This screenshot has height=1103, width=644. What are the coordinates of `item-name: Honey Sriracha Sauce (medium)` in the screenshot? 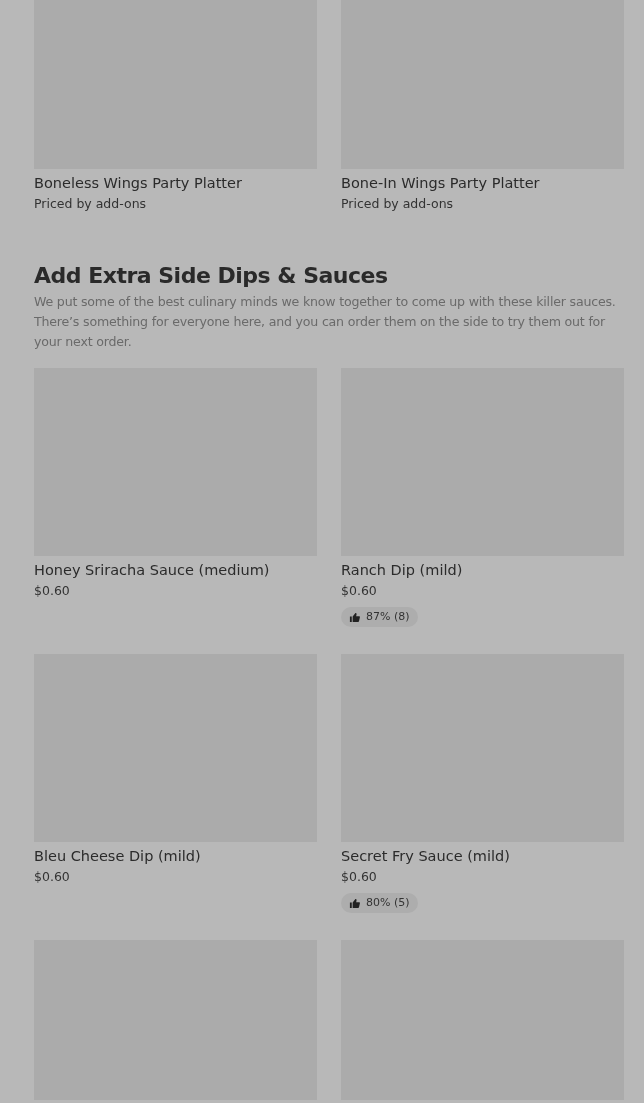 It's located at (152, 570).